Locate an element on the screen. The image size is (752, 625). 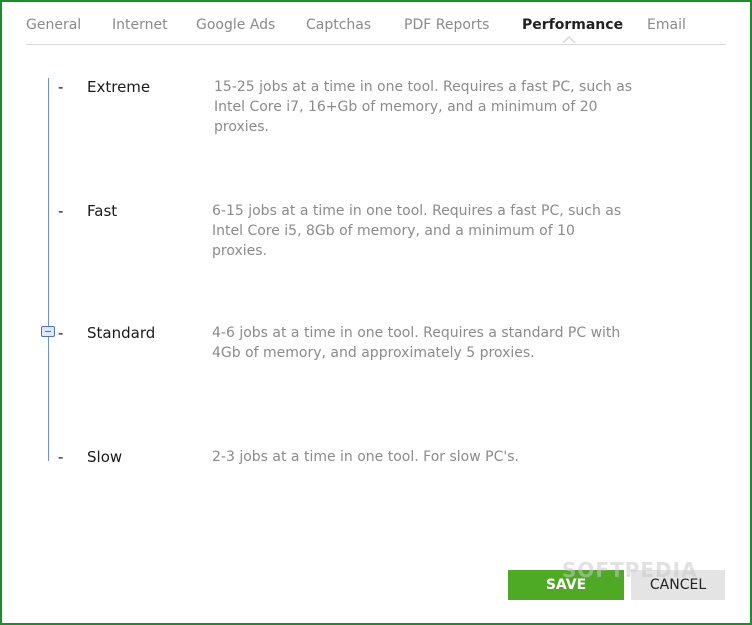
cancel-button: CANCEL is located at coordinates (678, 585).